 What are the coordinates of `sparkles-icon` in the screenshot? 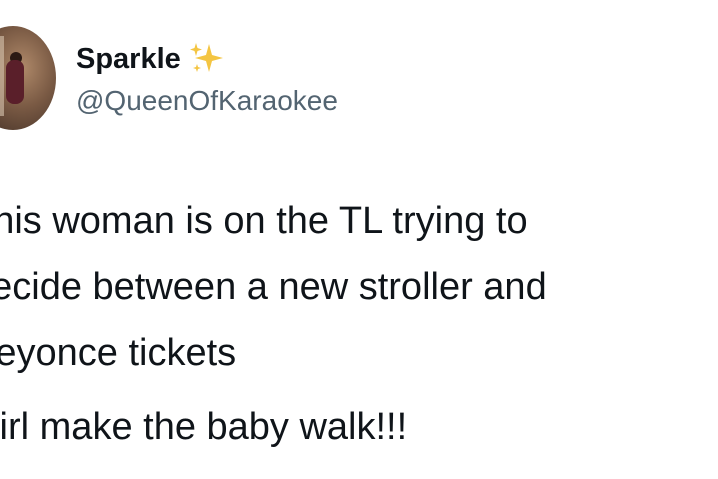 It's located at (206, 57).